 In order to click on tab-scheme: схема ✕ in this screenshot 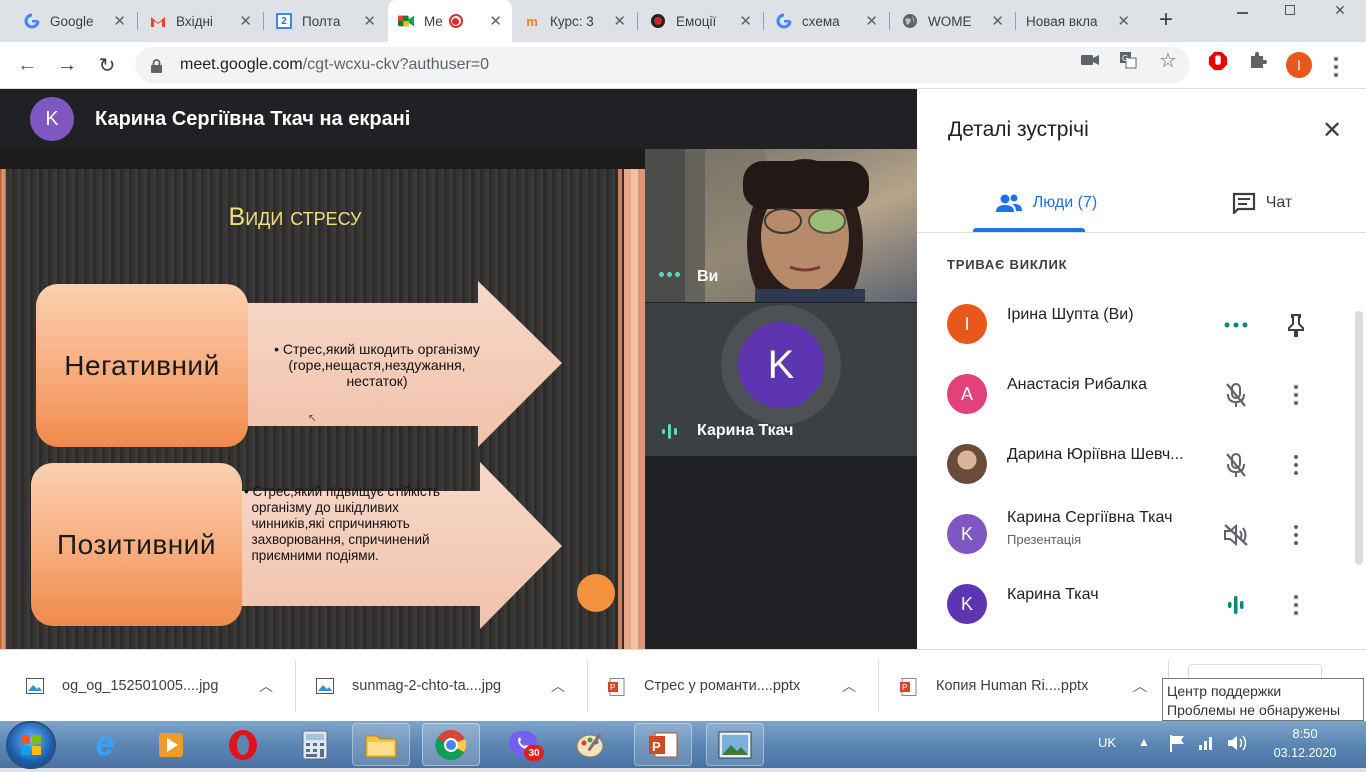, I will do `click(827, 21)`.